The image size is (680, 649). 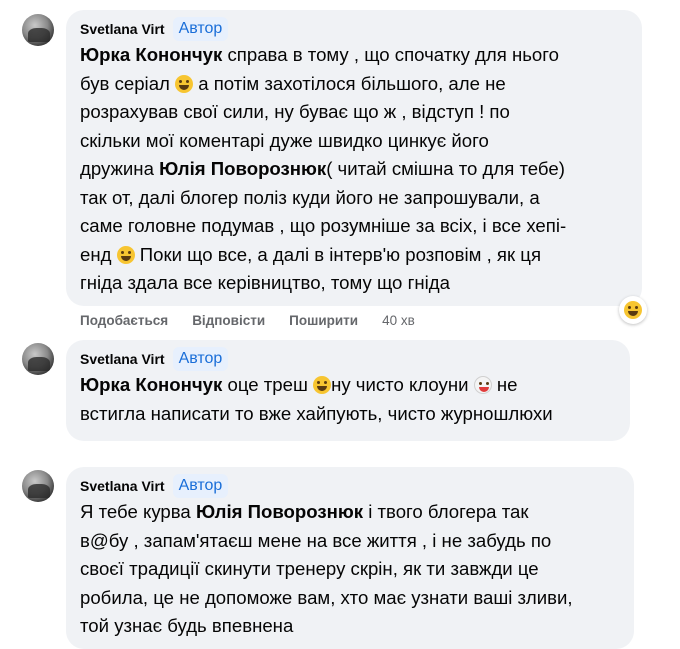 I want to click on comment-text-run: був серіал, so click(x=128, y=83).